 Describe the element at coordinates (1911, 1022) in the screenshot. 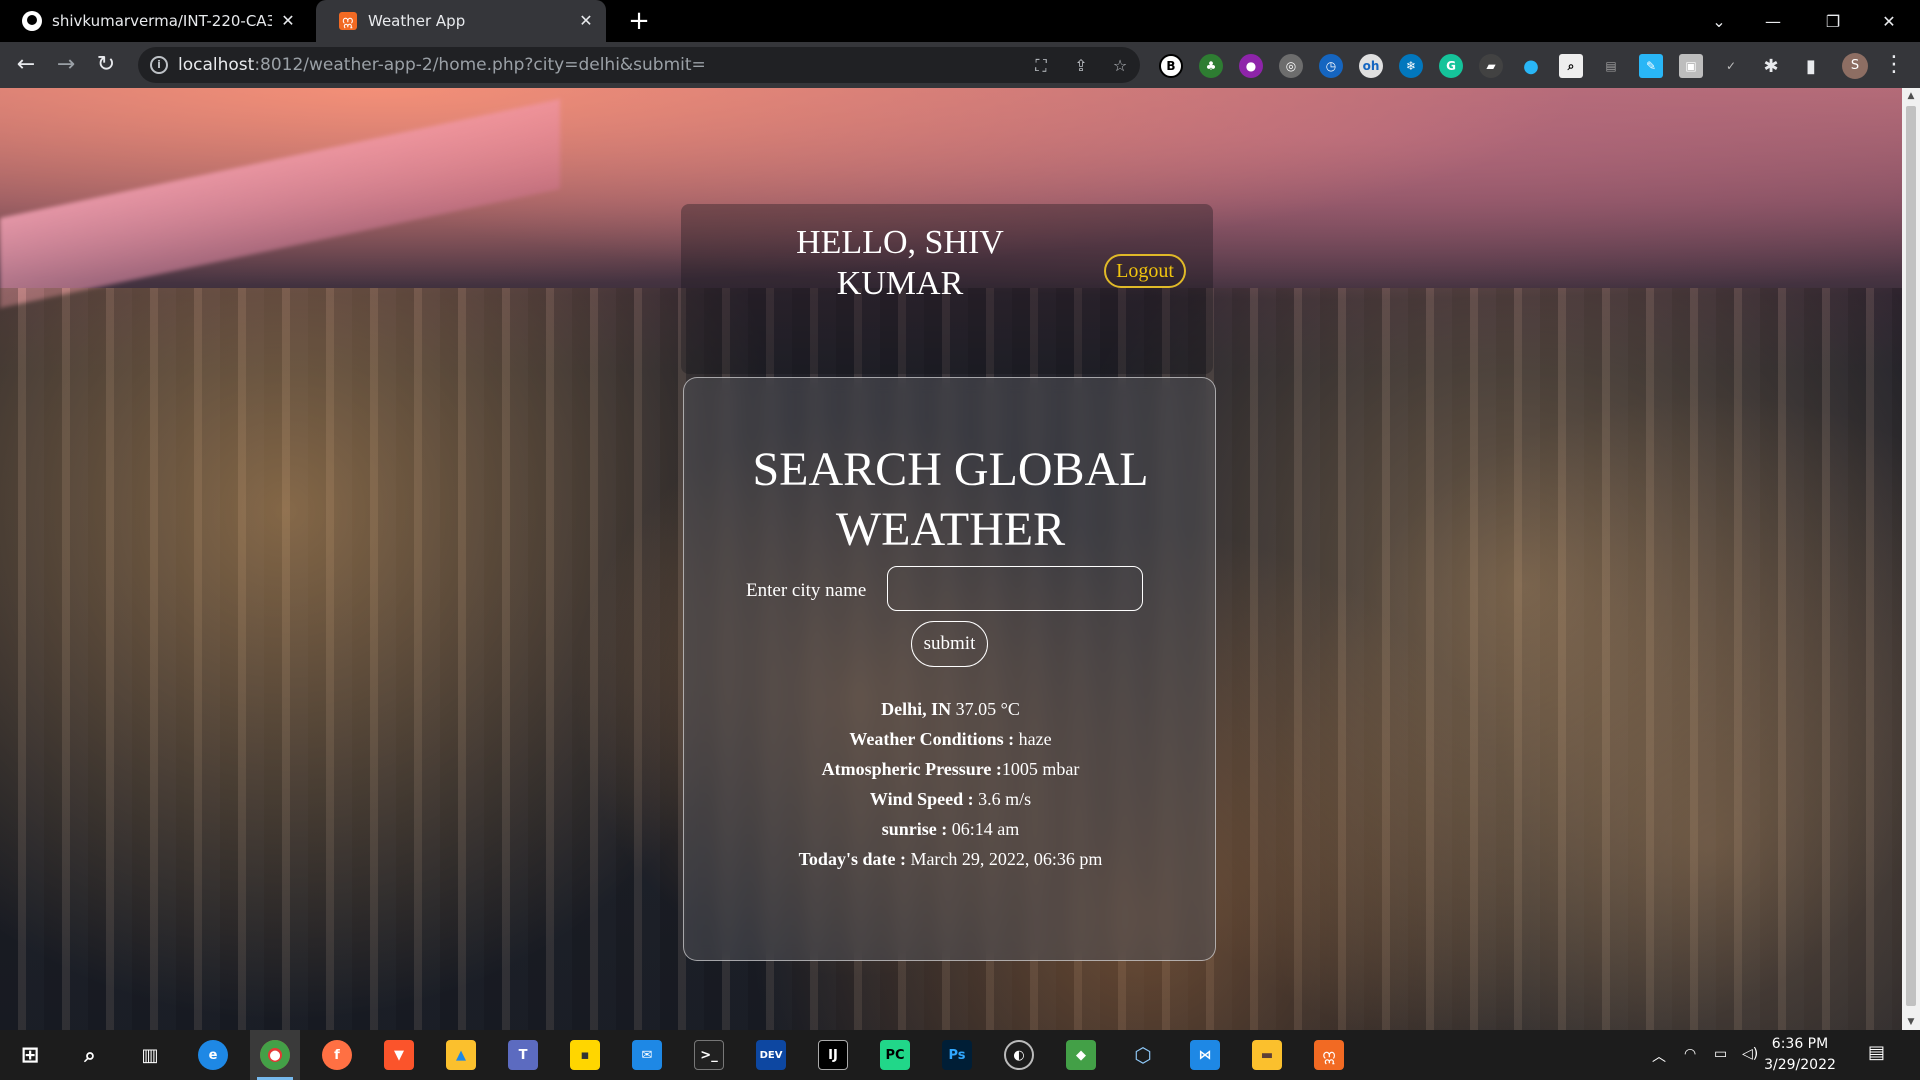

I see `scroll-down-icon: ▼` at that location.